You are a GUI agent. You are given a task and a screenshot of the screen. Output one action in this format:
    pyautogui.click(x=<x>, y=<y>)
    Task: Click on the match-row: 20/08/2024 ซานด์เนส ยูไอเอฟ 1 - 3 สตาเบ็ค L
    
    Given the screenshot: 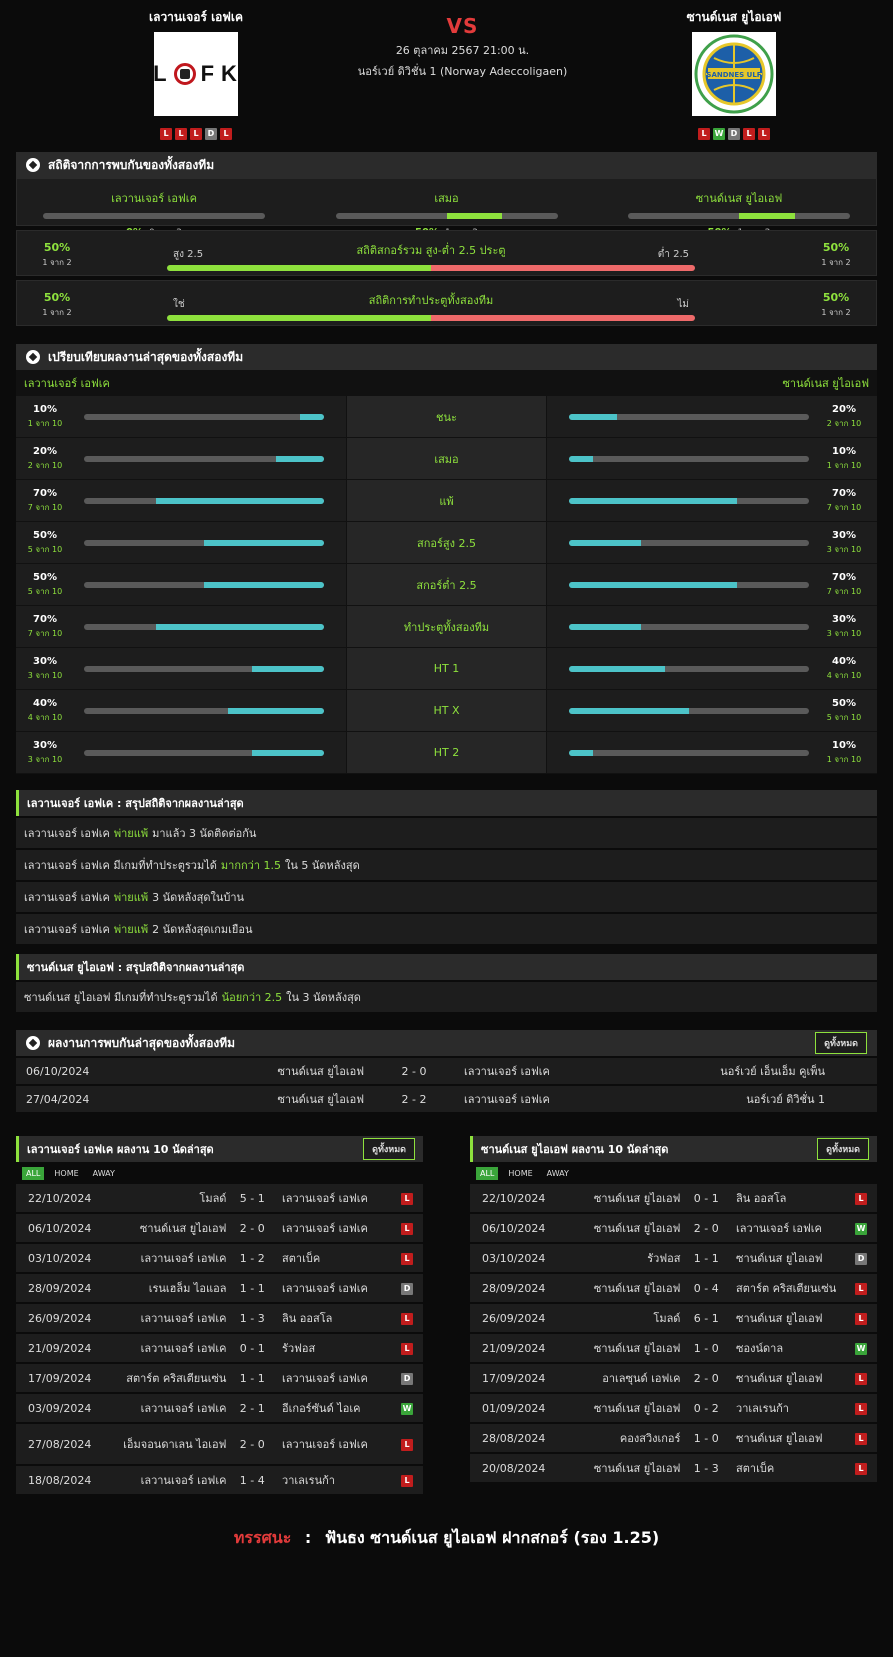 What is the action you would take?
    pyautogui.click(x=673, y=1468)
    